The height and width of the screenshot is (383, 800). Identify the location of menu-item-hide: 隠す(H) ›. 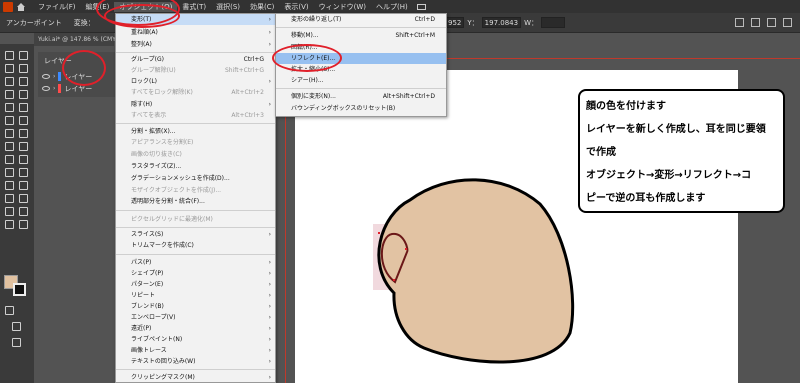
(195, 104).